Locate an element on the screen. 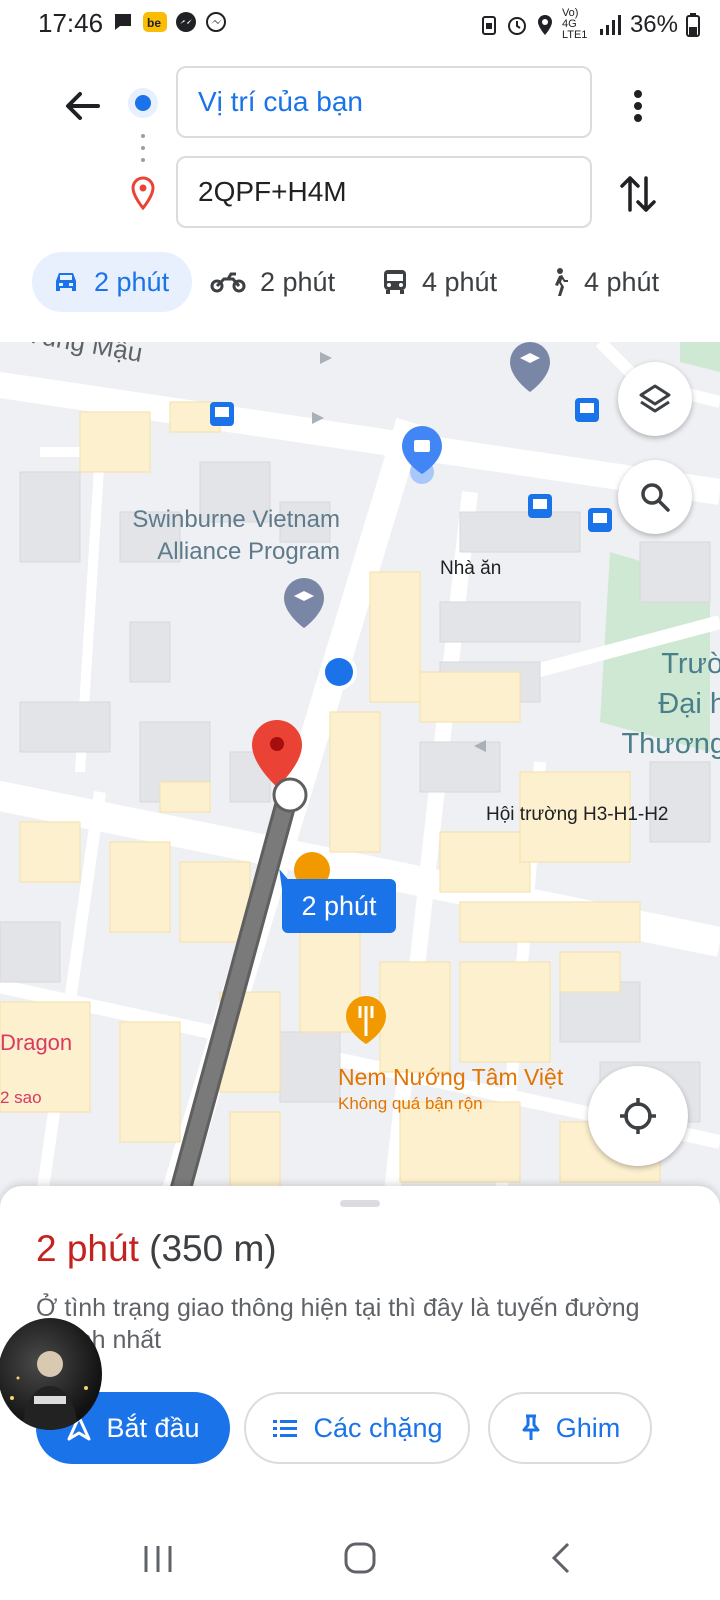 Image resolution: width=720 pixels, height=1600 pixels. walk-icon is located at coordinates (561, 282).